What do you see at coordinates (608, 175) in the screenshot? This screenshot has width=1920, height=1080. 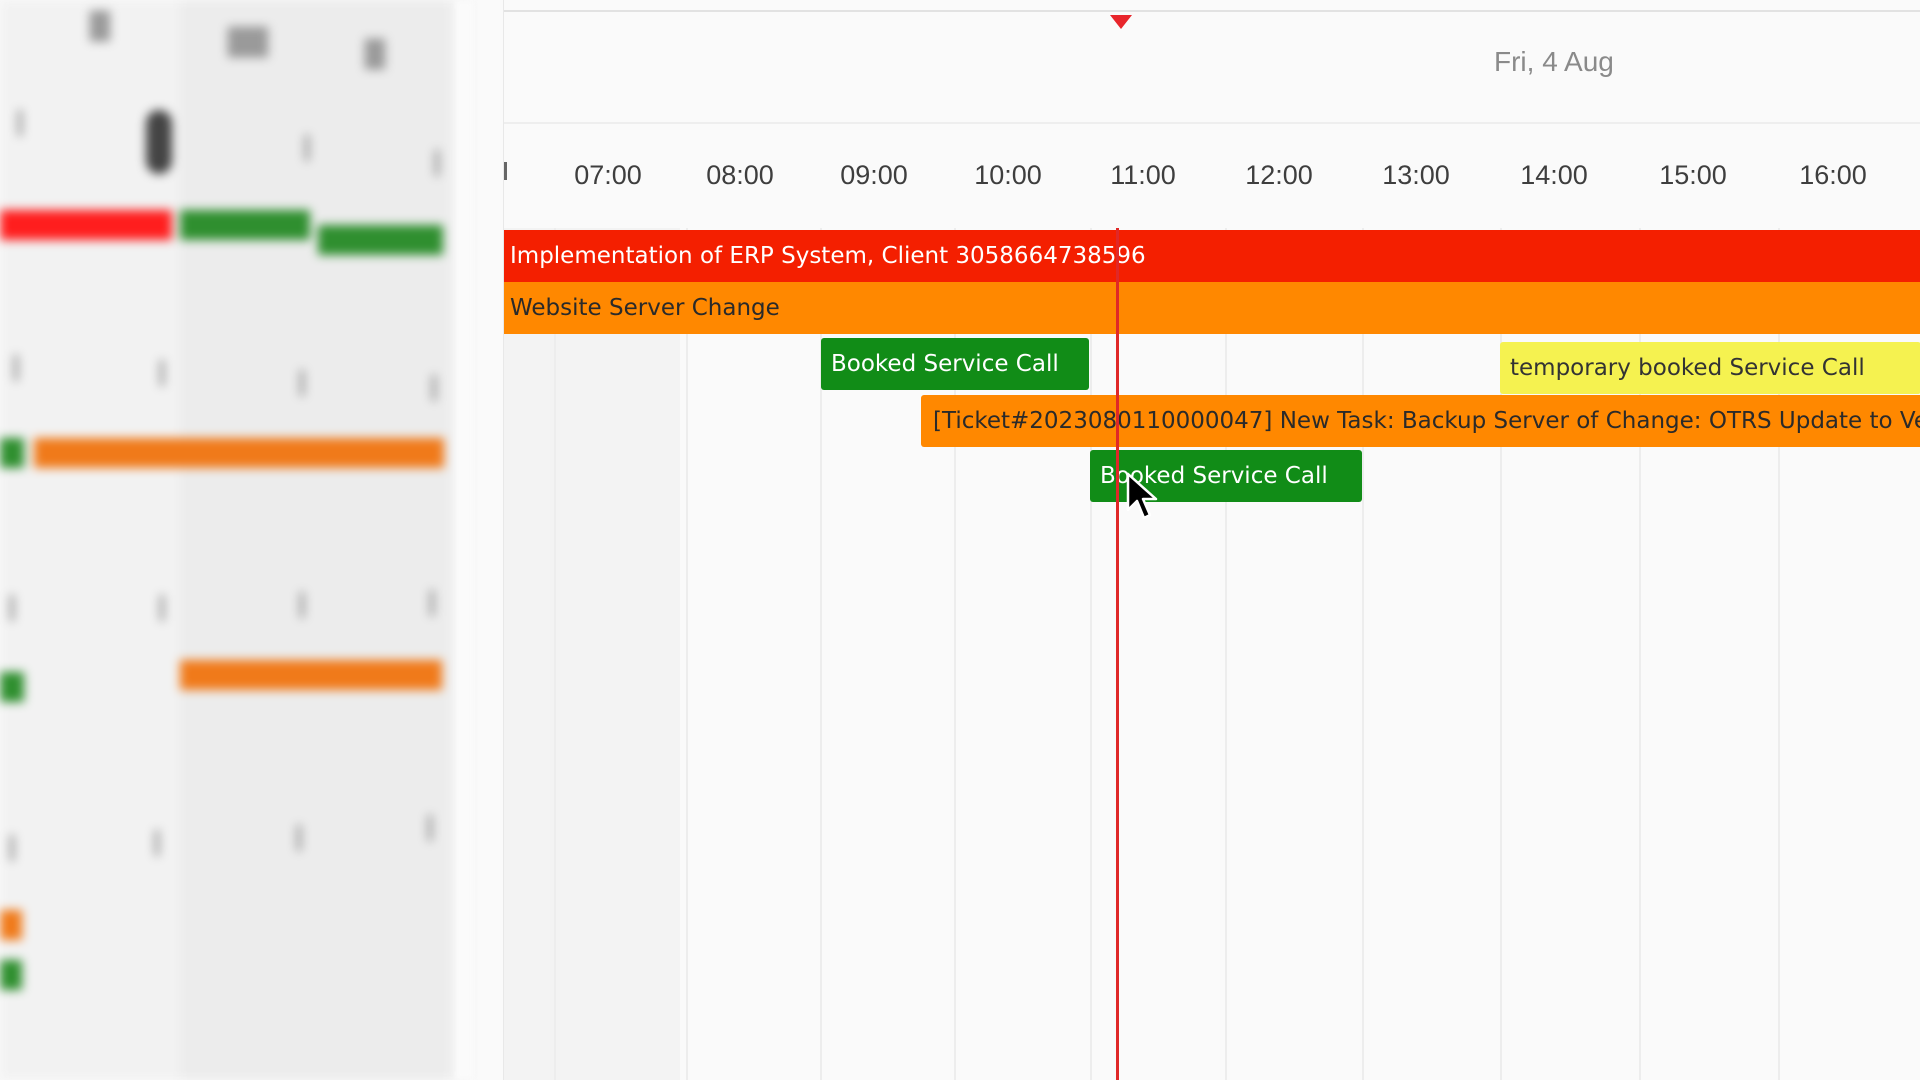 I see `hour-label: 07:00` at bounding box center [608, 175].